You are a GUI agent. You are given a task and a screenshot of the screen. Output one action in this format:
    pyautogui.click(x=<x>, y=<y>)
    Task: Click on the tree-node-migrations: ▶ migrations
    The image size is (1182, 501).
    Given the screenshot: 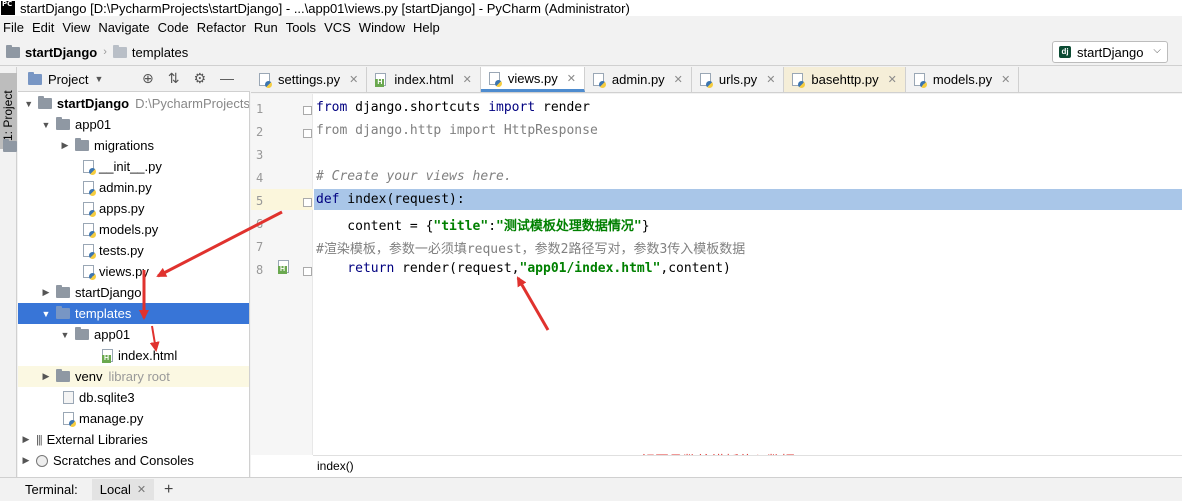 What is the action you would take?
    pyautogui.click(x=133, y=145)
    